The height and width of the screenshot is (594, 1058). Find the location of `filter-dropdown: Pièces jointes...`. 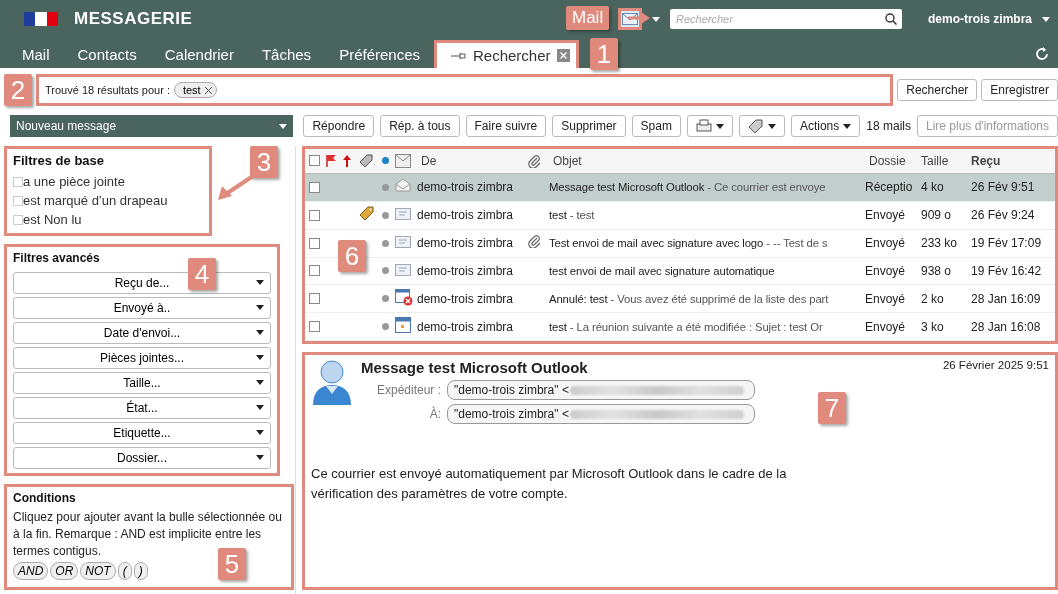

filter-dropdown: Pièces jointes... is located at coordinates (142, 358).